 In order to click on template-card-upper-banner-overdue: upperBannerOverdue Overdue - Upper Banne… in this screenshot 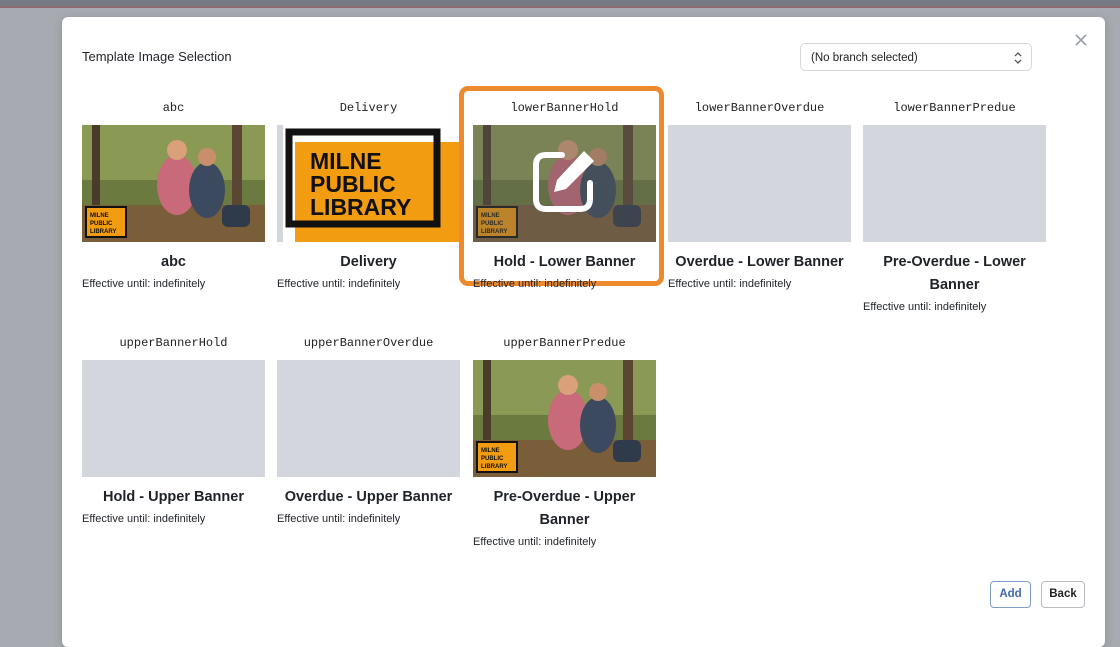, I will do `click(368, 430)`.